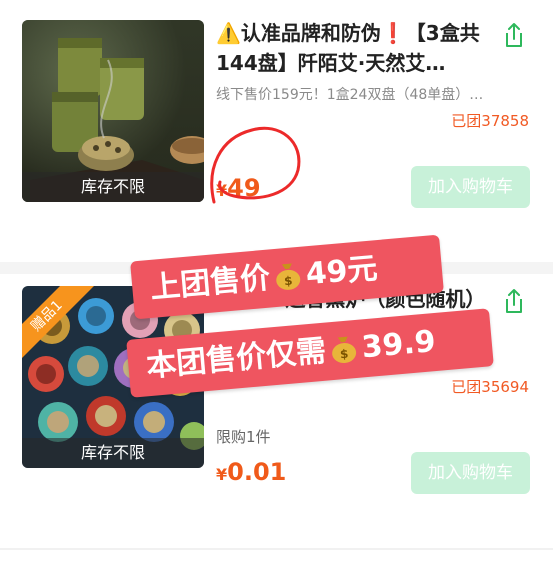 The height and width of the screenshot is (561, 553). Describe the element at coordinates (113, 111) in the screenshot. I see `product-image: 库存不限` at that location.